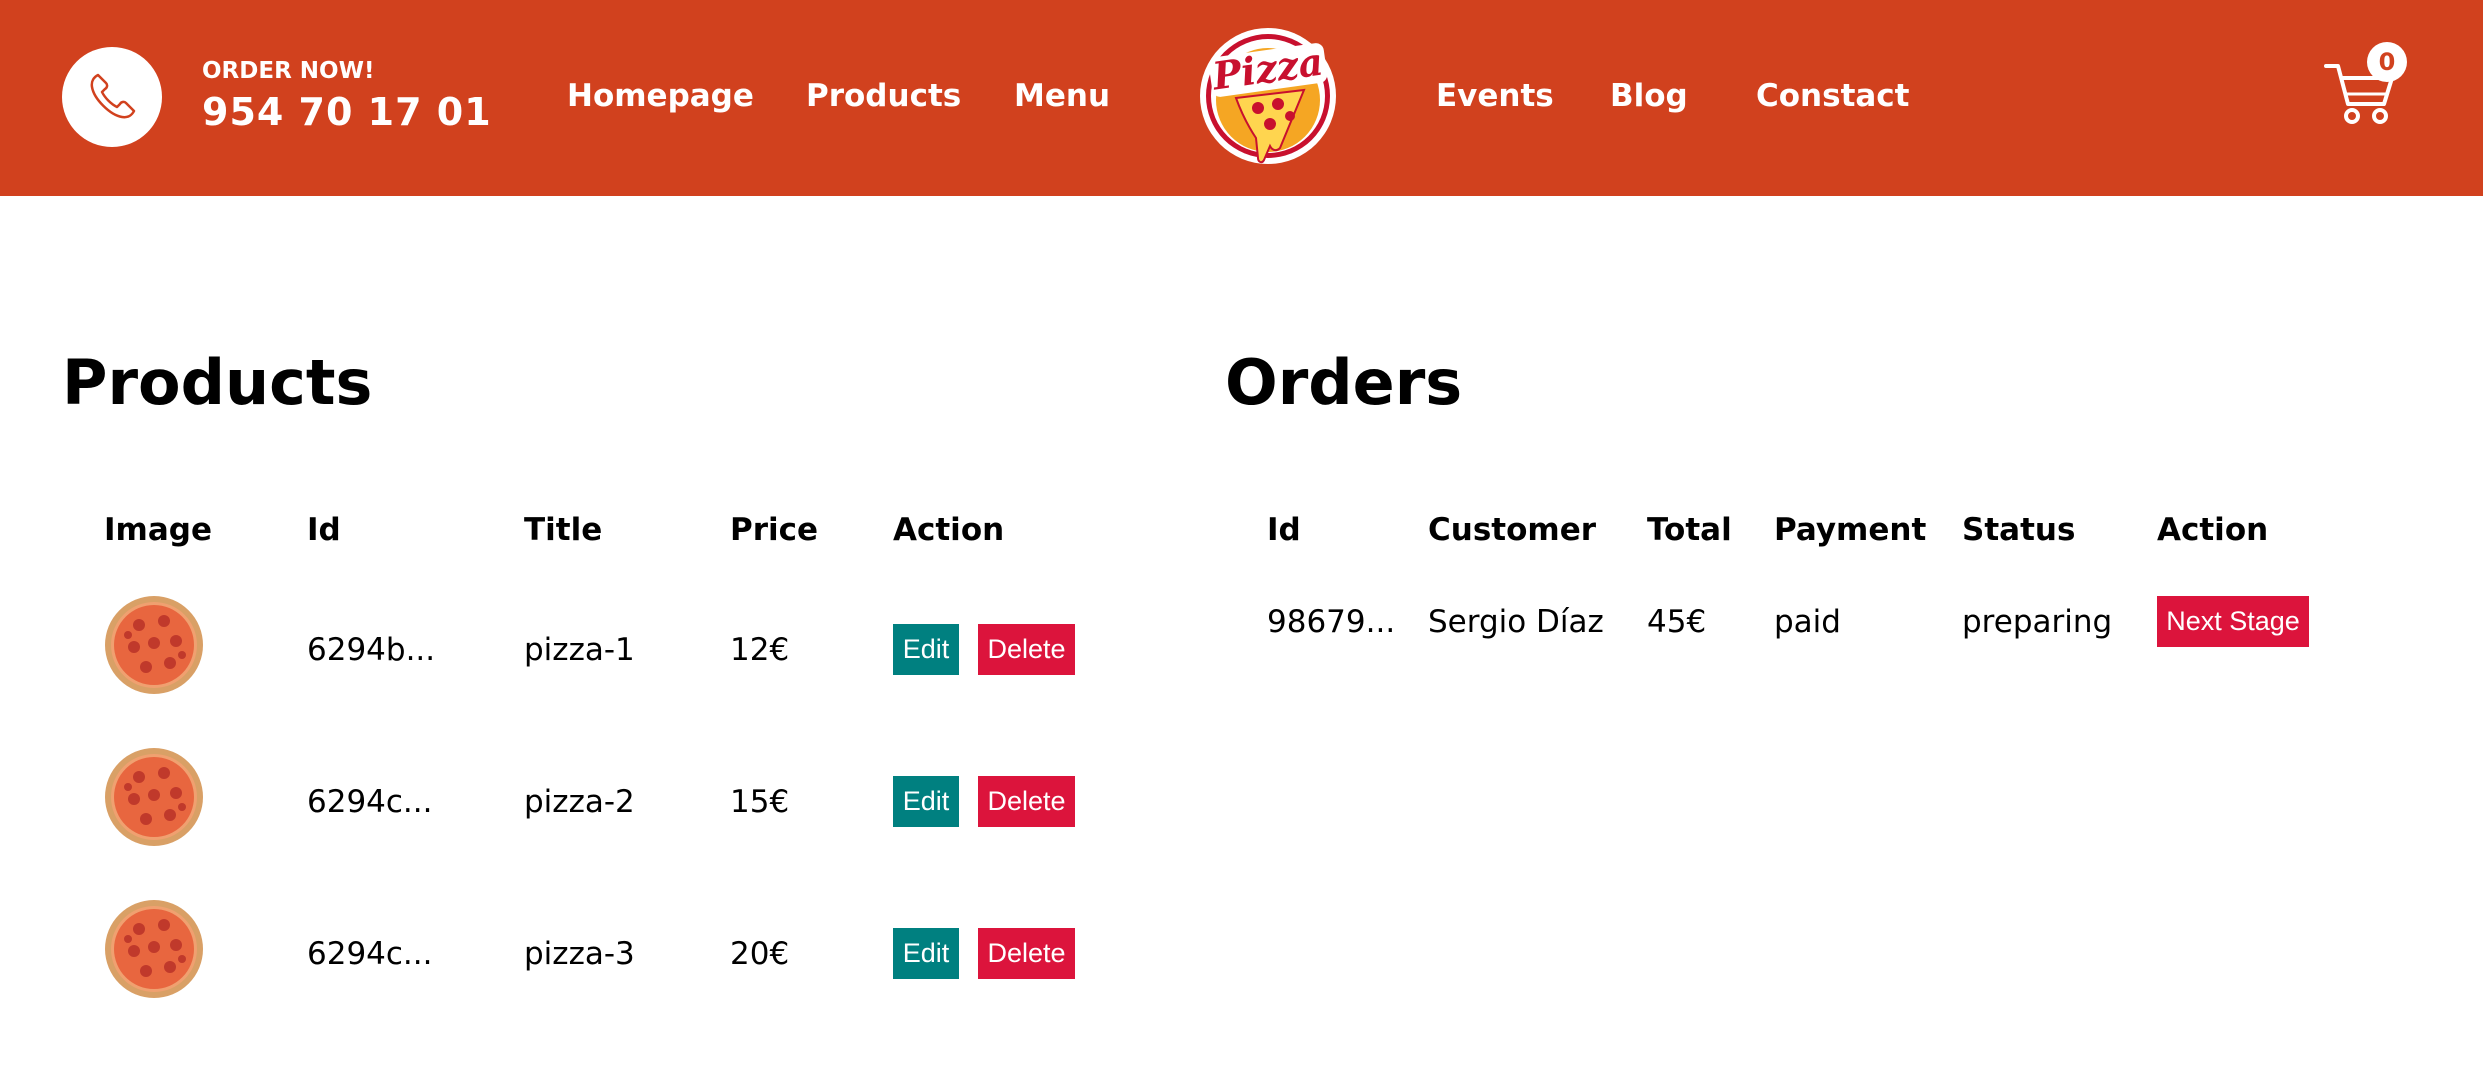 Image resolution: width=2483 pixels, height=1076 pixels. Describe the element at coordinates (1807, 622) in the screenshot. I see `order-payment: paid` at that location.